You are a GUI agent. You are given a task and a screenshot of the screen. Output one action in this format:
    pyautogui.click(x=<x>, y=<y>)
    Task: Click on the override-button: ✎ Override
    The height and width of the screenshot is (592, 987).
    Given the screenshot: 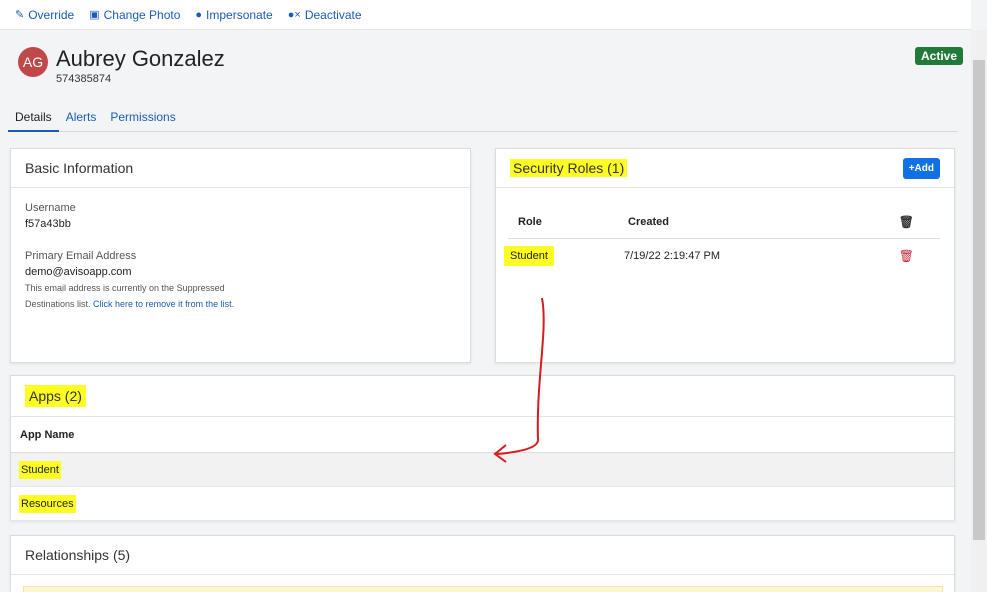 What is the action you would take?
    pyautogui.click(x=44, y=15)
    